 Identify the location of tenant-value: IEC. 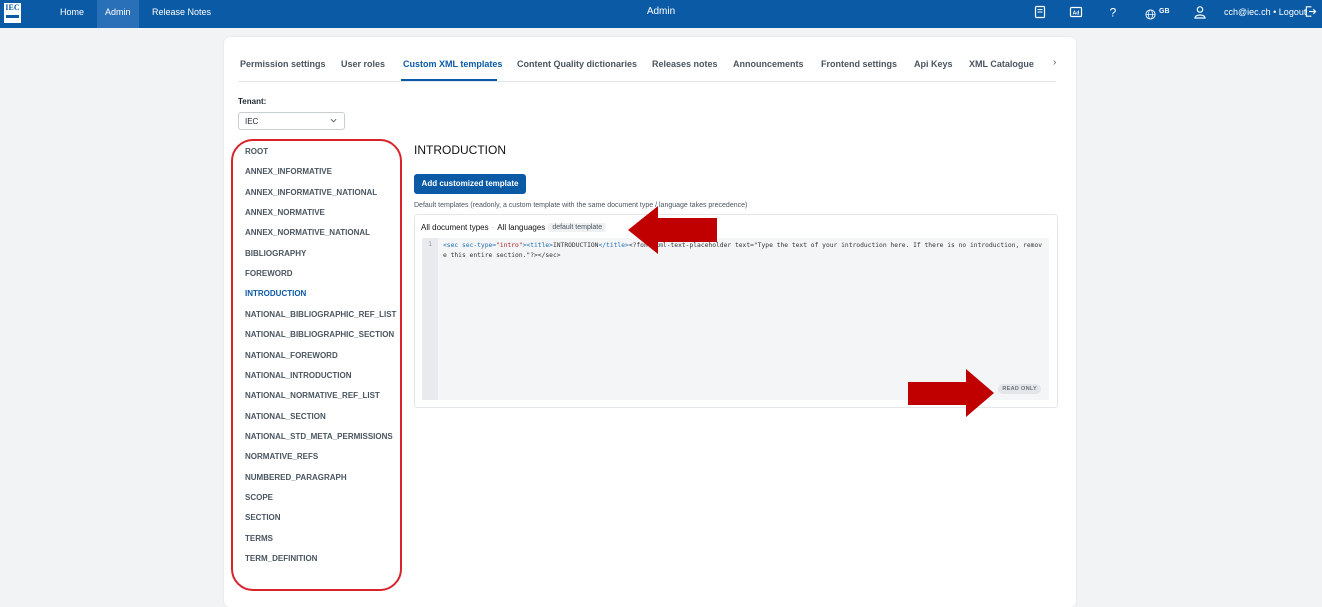
(252, 121).